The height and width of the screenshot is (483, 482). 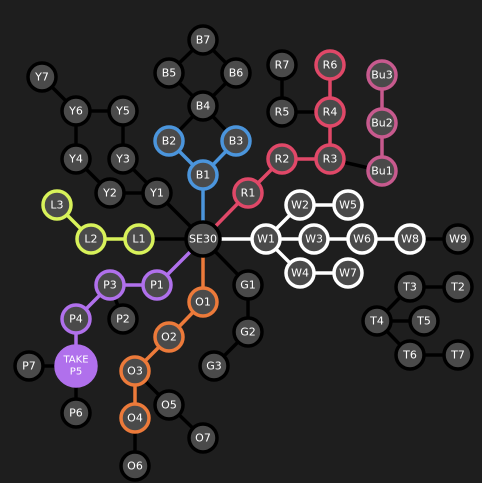 I want to click on skill-node-y7: Y7, so click(x=42, y=77).